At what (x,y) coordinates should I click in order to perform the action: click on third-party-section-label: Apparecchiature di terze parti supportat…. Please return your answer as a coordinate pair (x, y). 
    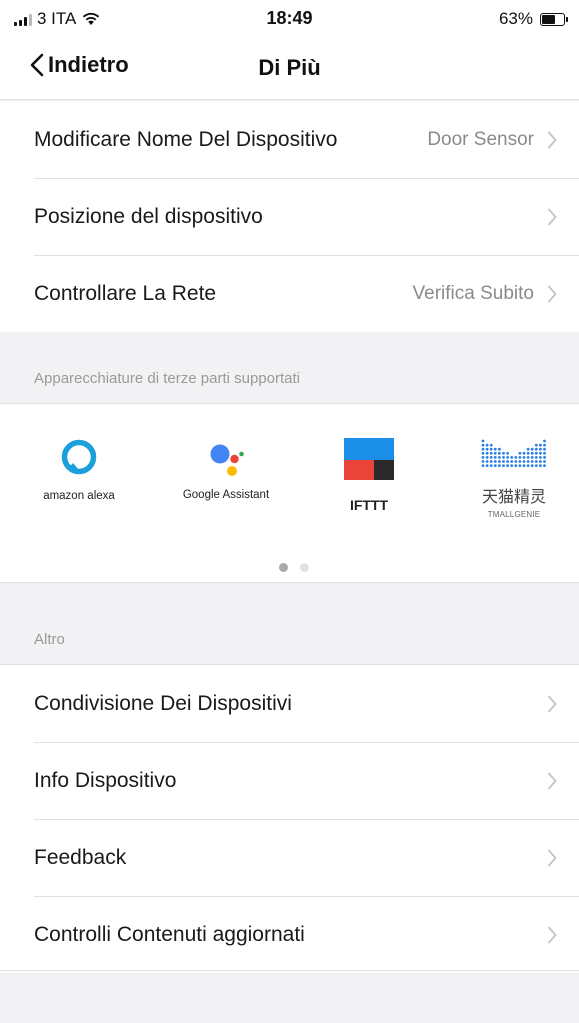
    Looking at the image, I should click on (167, 378).